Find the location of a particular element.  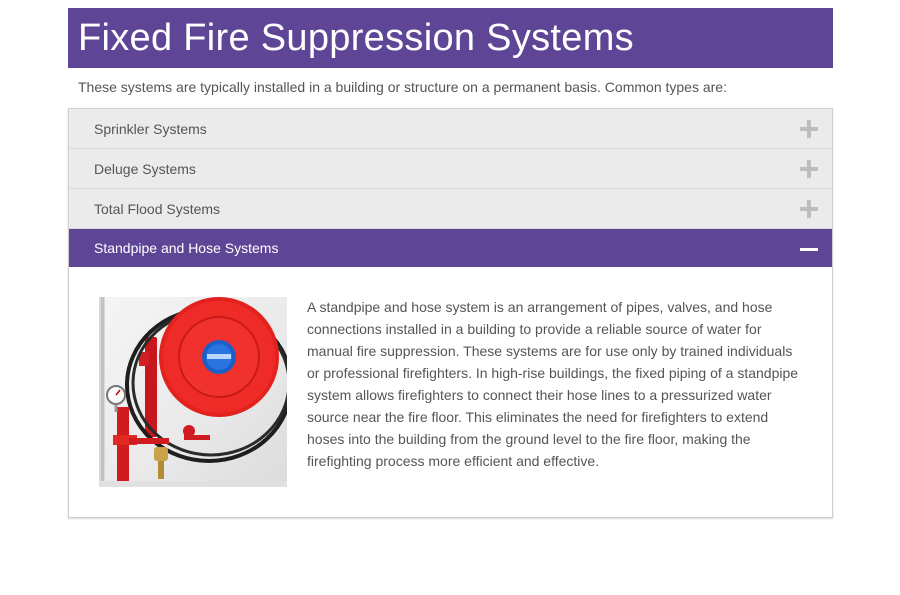

accordion-item-standpipe: Standpipe and Hose Systems is located at coordinates (450, 248).